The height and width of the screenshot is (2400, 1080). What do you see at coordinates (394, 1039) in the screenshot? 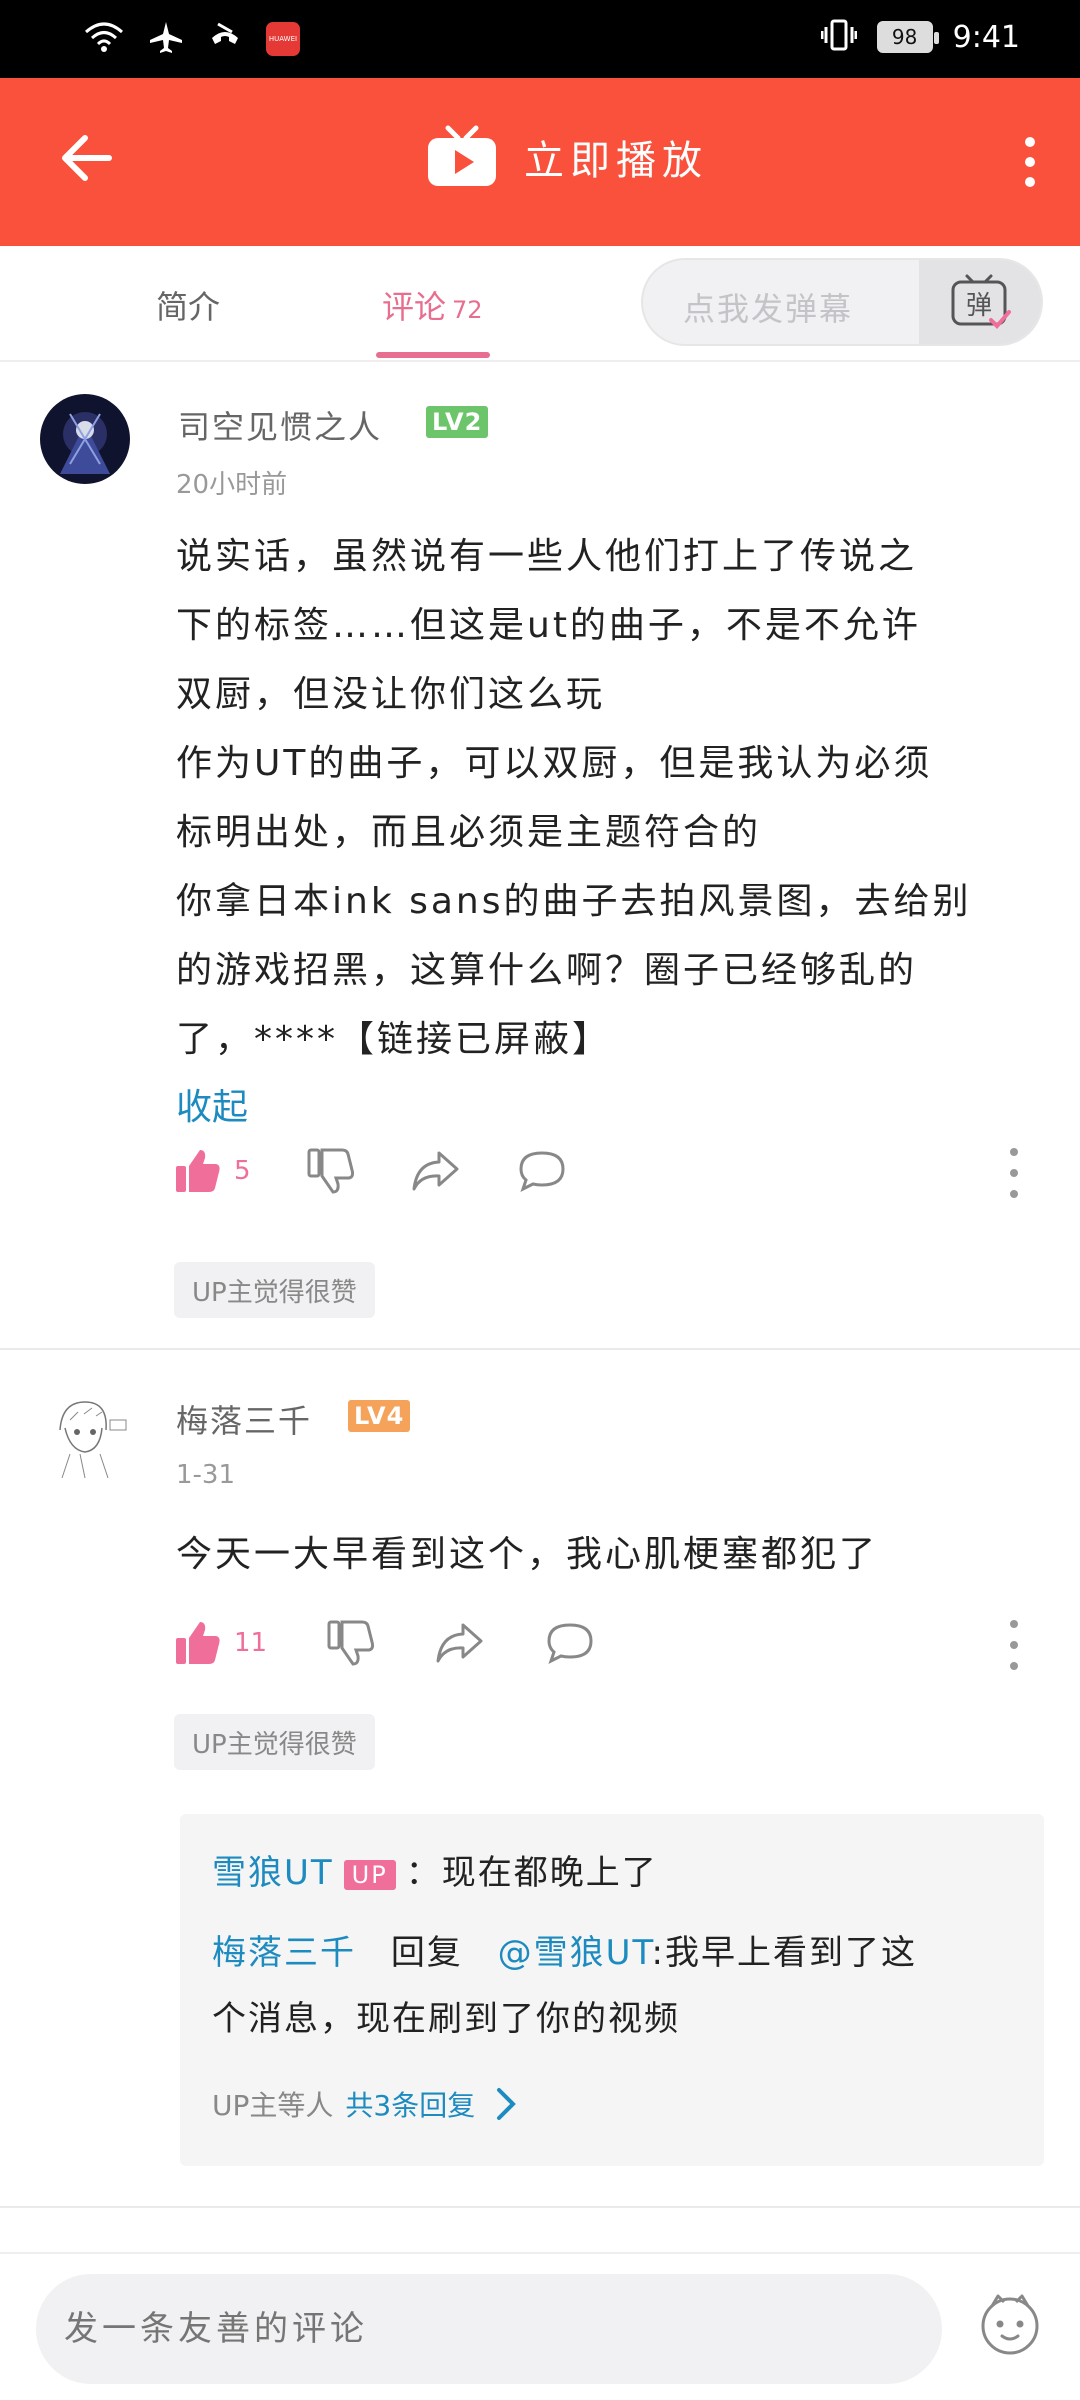
I see `comment-line: 了，****【链接已屏蔽】` at bounding box center [394, 1039].